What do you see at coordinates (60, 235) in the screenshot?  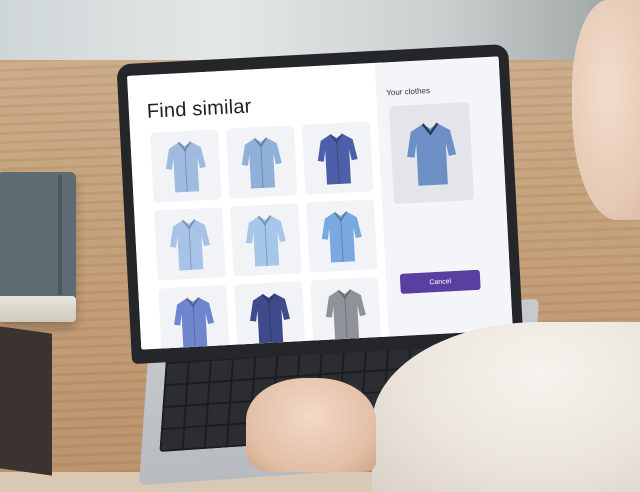 I see `notebook-spine` at bounding box center [60, 235].